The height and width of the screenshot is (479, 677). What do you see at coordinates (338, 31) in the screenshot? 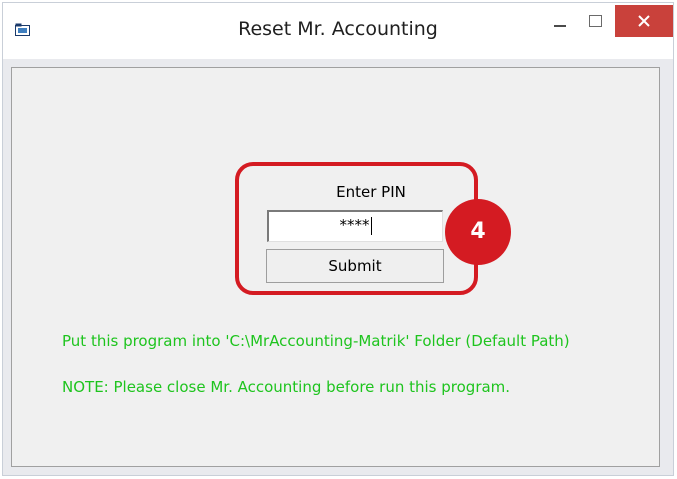
I see `title-bar: Reset Mr. Accounting` at bounding box center [338, 31].